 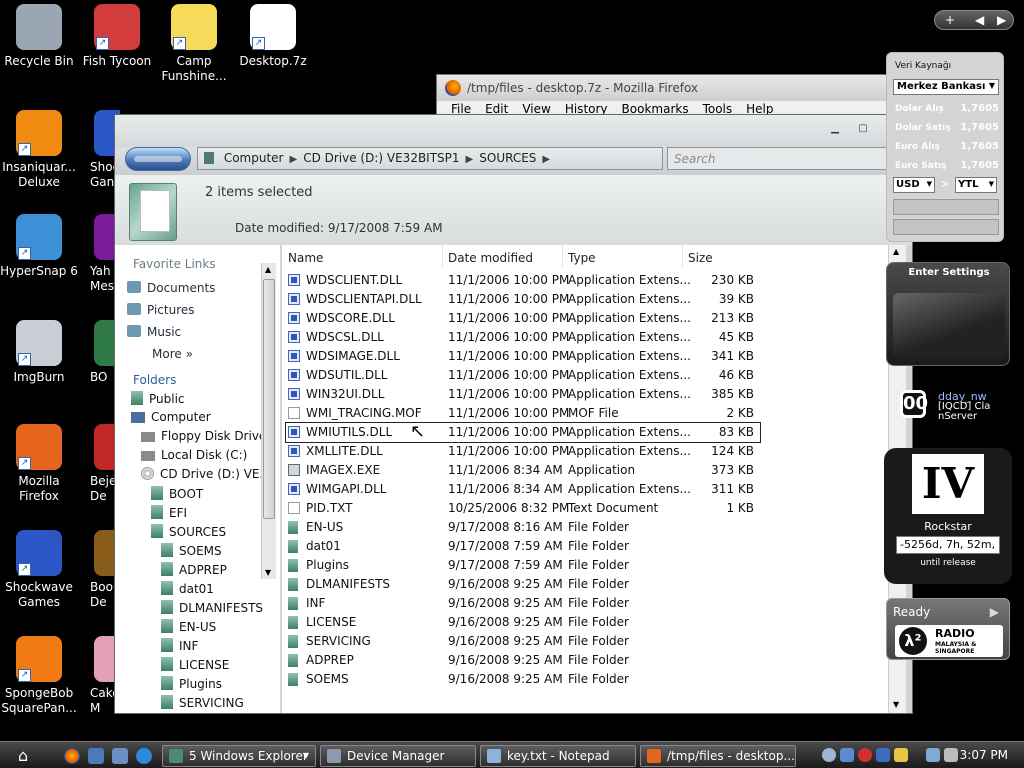 I want to click on internet-explorer-icon, so click(x=144, y=756).